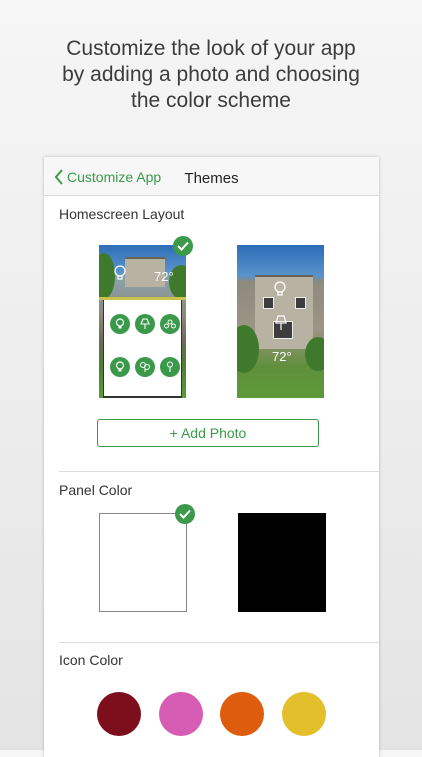 The height and width of the screenshot is (757, 422). Describe the element at coordinates (304, 714) in the screenshot. I see `icon-color-yellow` at that location.